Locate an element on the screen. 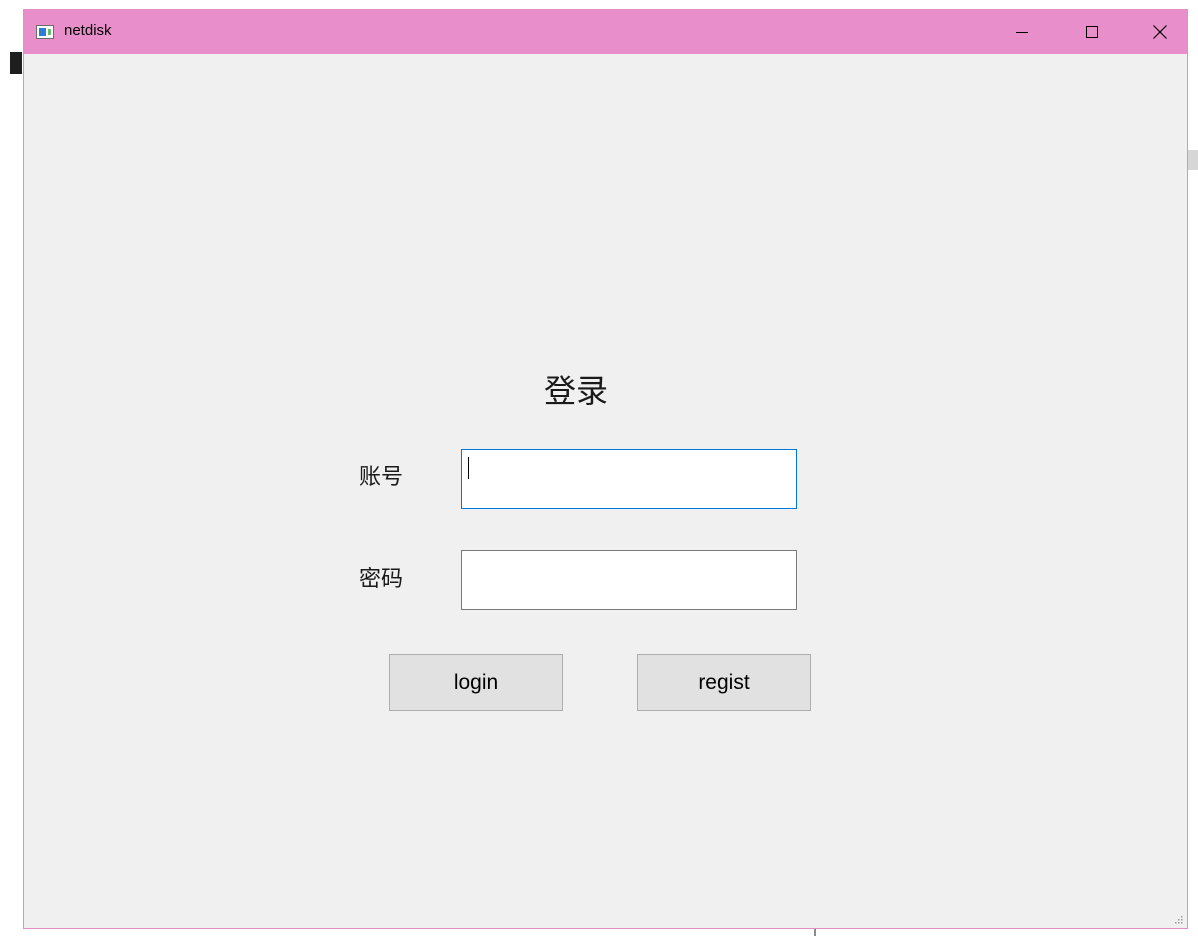 The width and height of the screenshot is (1198, 936). maximize-icon is located at coordinates (1092, 32).